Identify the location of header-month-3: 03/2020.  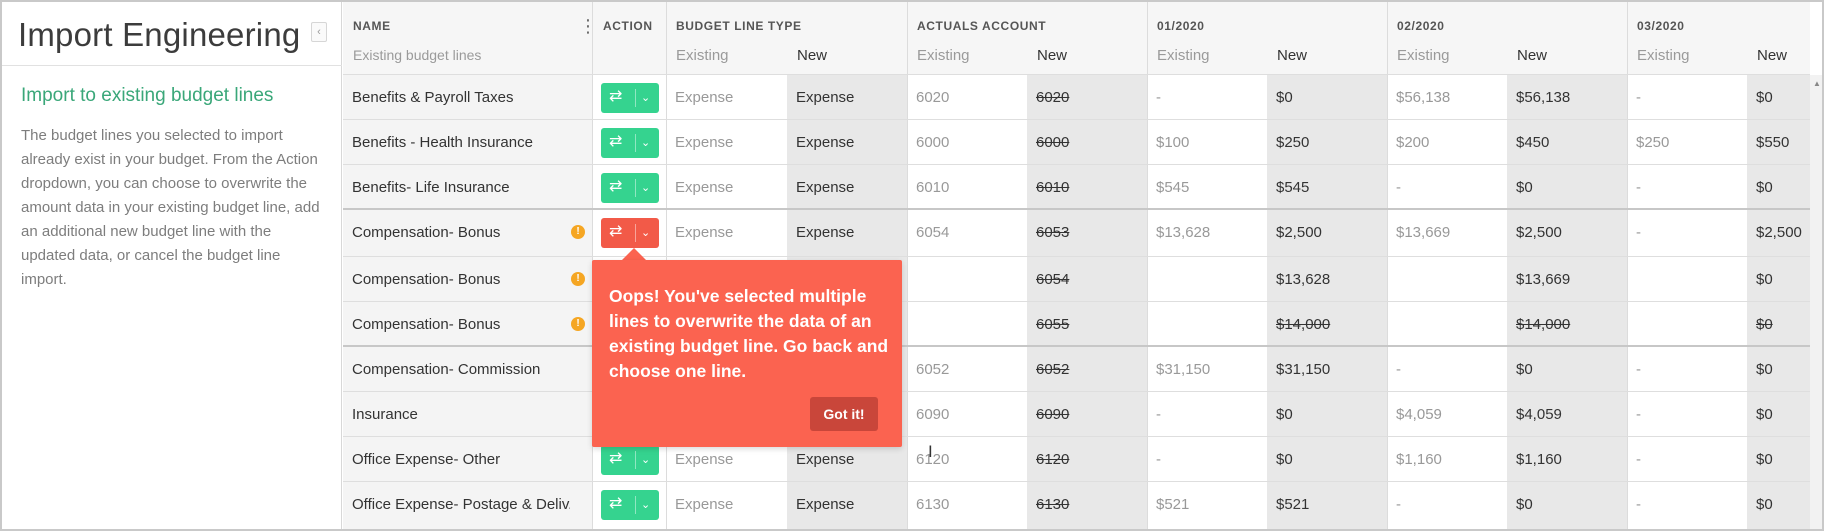
(1661, 26).